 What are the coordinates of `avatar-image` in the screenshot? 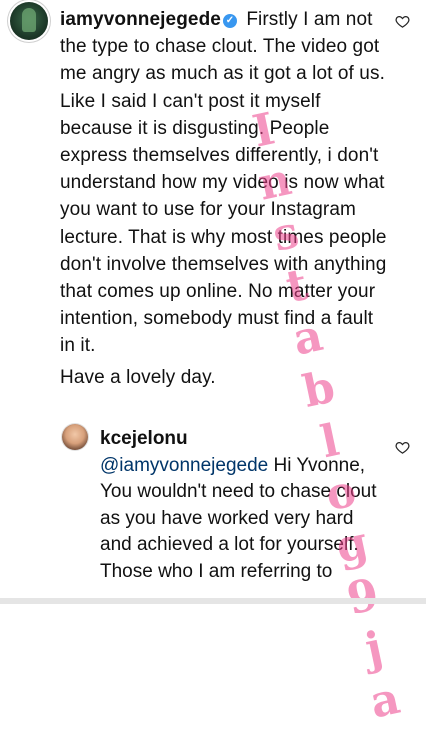 It's located at (29, 20).